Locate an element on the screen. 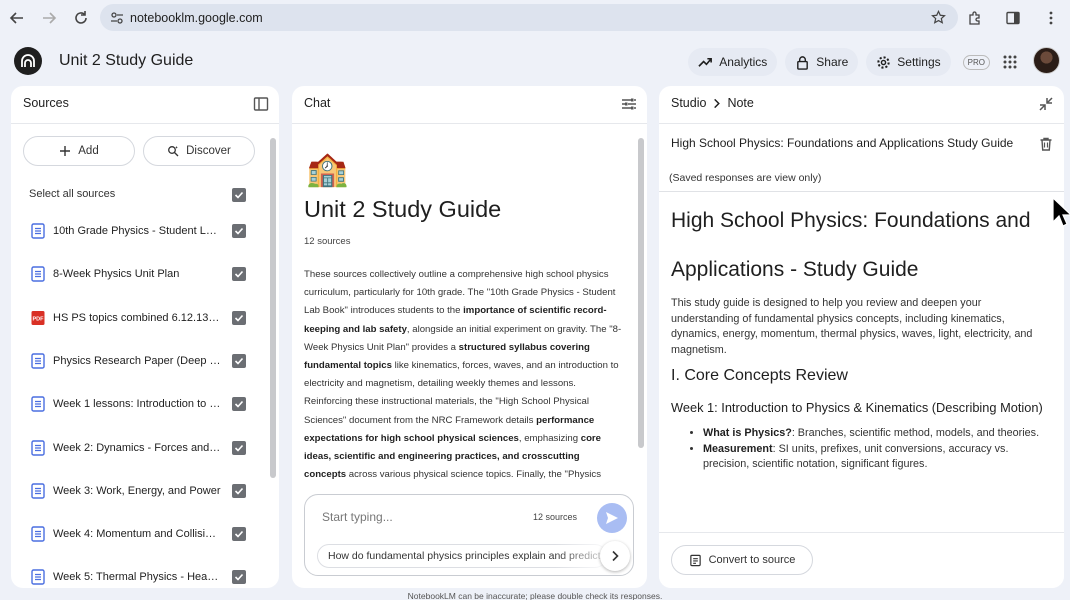  more-vertical-icon is located at coordinates (1051, 18).